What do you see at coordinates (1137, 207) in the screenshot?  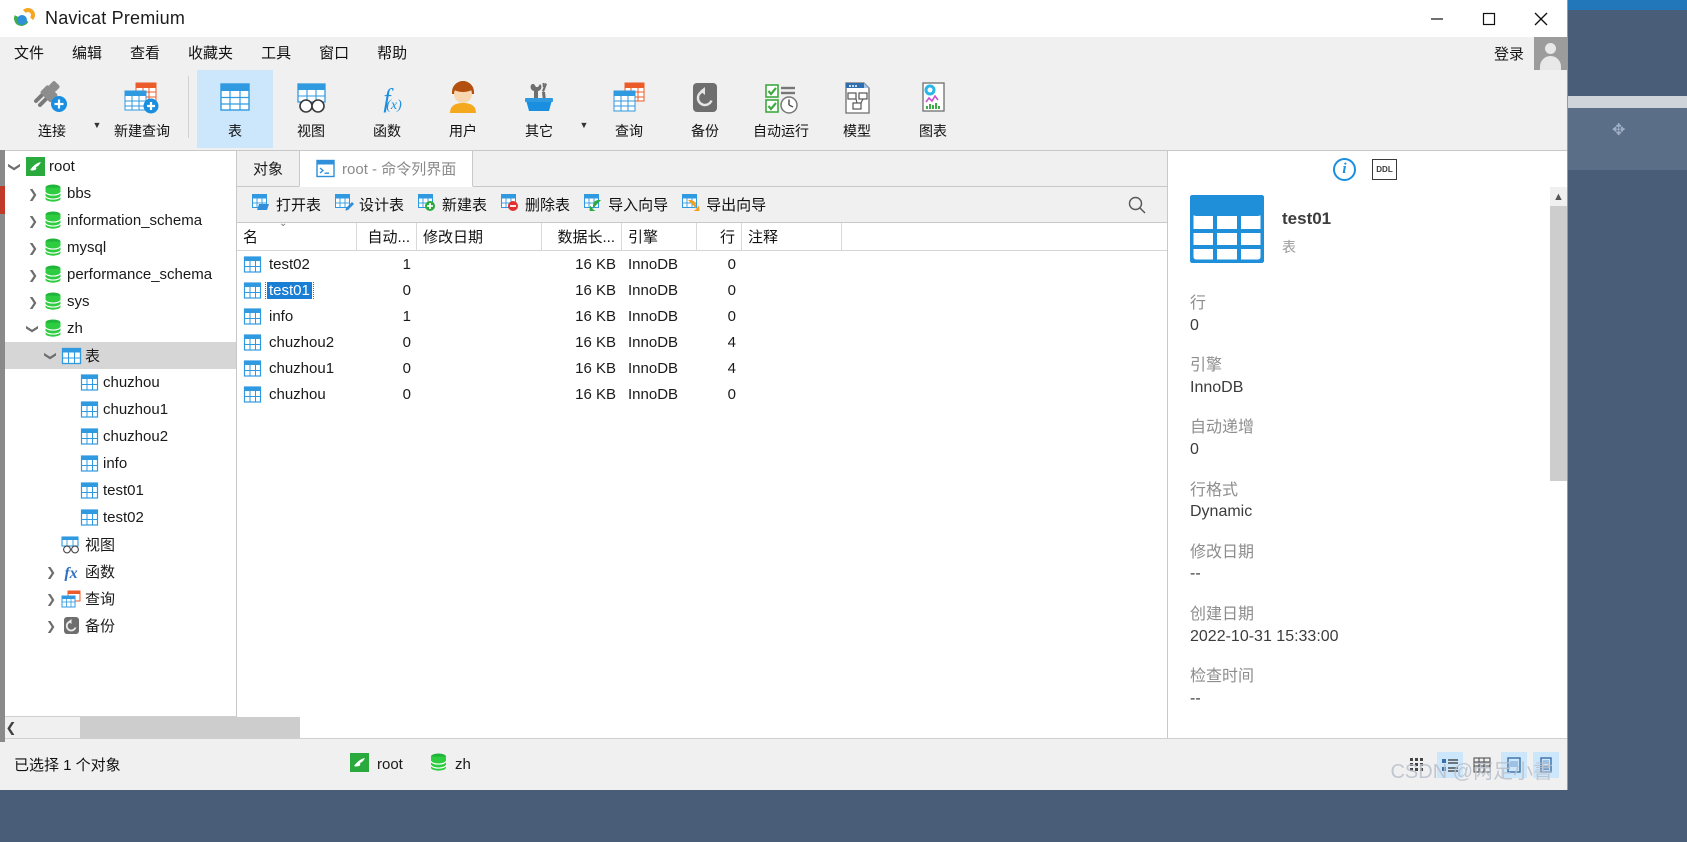 I see `search-icon` at bounding box center [1137, 207].